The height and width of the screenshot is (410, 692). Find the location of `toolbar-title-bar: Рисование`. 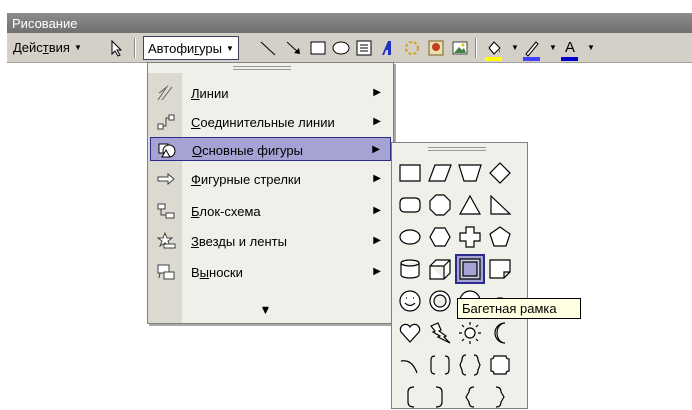

toolbar-title-bar: Рисование is located at coordinates (349, 23).